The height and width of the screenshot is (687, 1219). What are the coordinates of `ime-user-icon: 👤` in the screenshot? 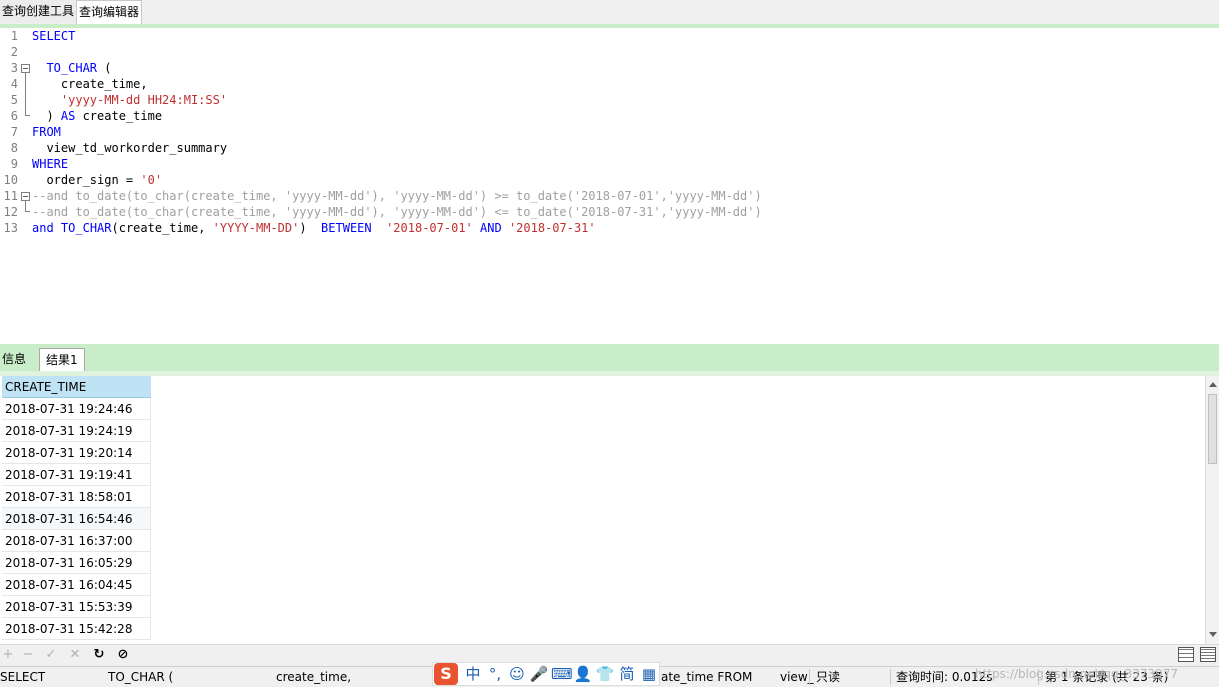 It's located at (583, 674).